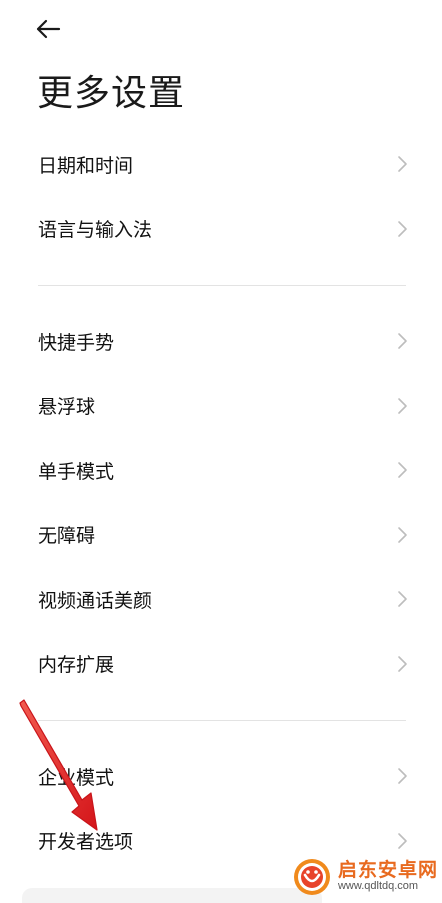  Describe the element at coordinates (111, 93) in the screenshot. I see `page-title: 更多设置` at that location.